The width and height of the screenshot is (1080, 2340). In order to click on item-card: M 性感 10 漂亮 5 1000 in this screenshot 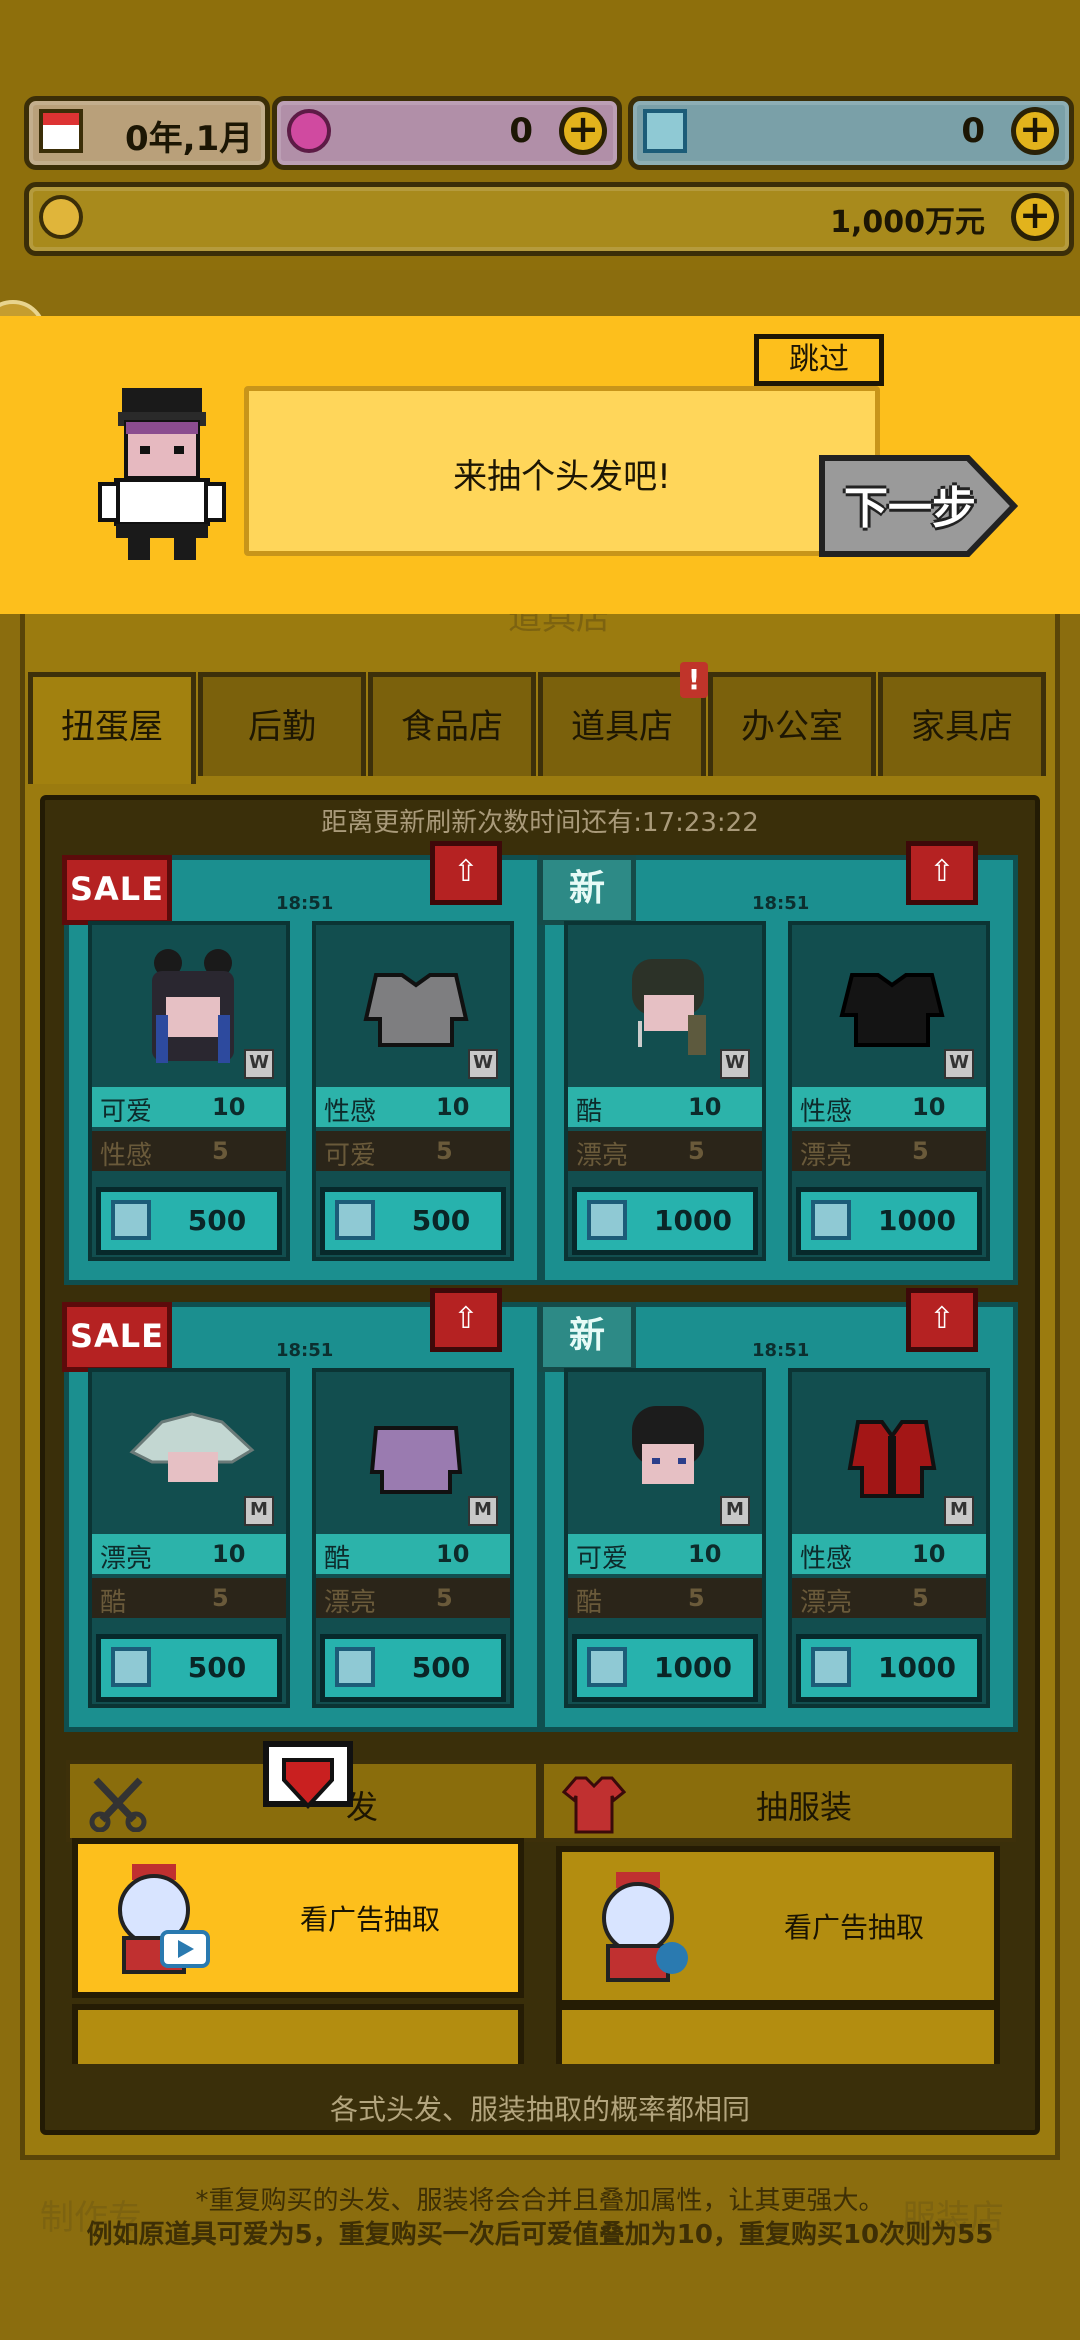, I will do `click(889, 1538)`.